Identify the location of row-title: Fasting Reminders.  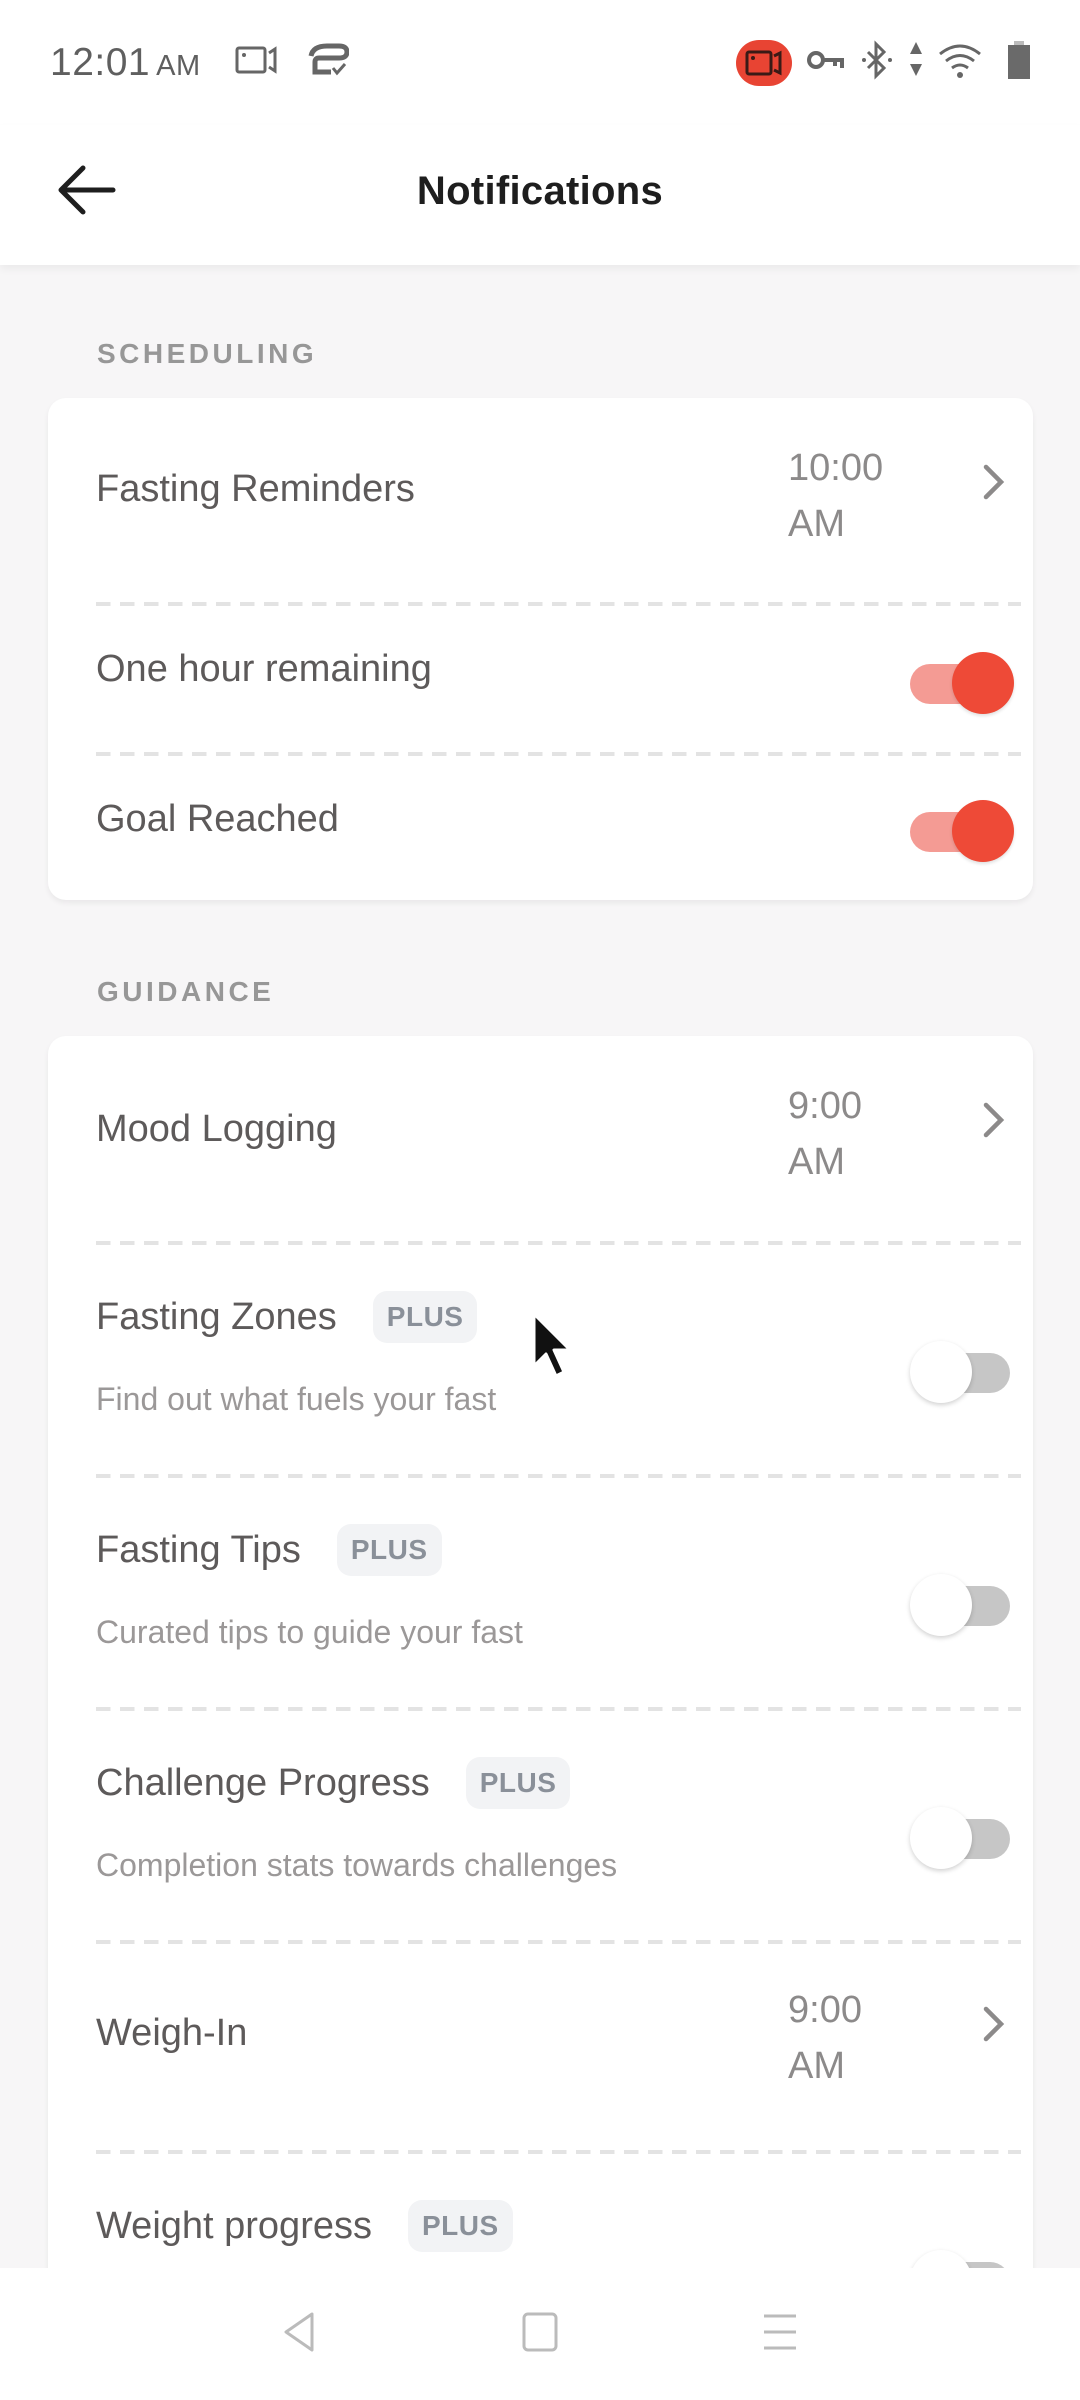
(255, 489).